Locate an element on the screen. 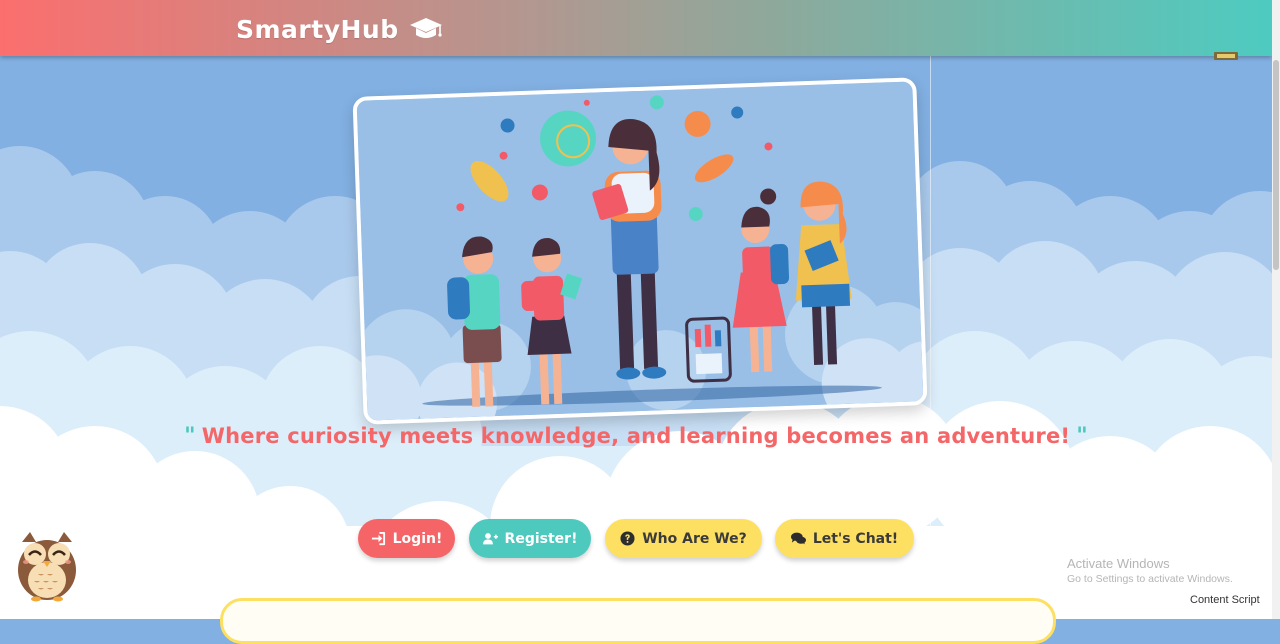 The height and width of the screenshot is (644, 1280). lets-chat-button: Let's Chat! is located at coordinates (844, 538).